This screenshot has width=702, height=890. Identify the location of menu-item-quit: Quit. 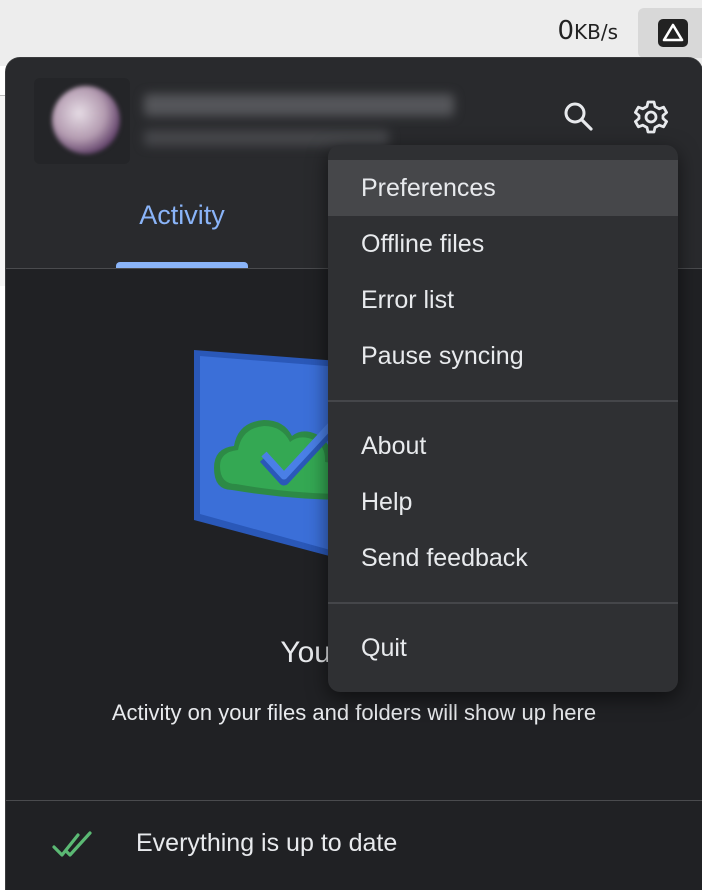
(503, 648).